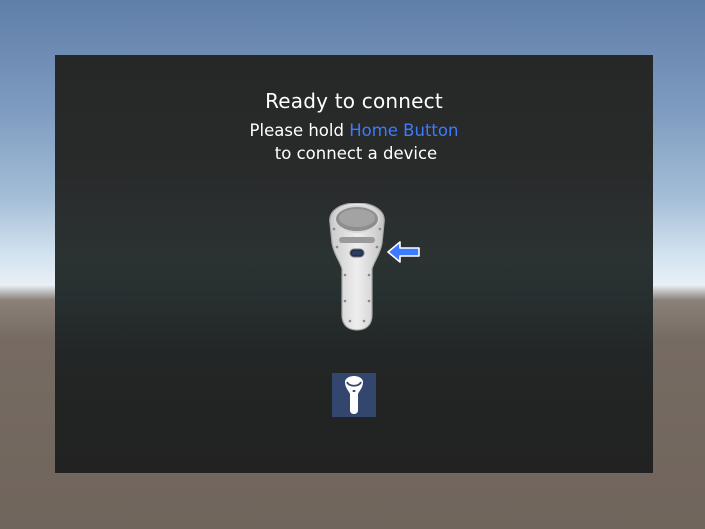  Describe the element at coordinates (356, 153) in the screenshot. I see `instruction-line-2: to connect a device` at that location.